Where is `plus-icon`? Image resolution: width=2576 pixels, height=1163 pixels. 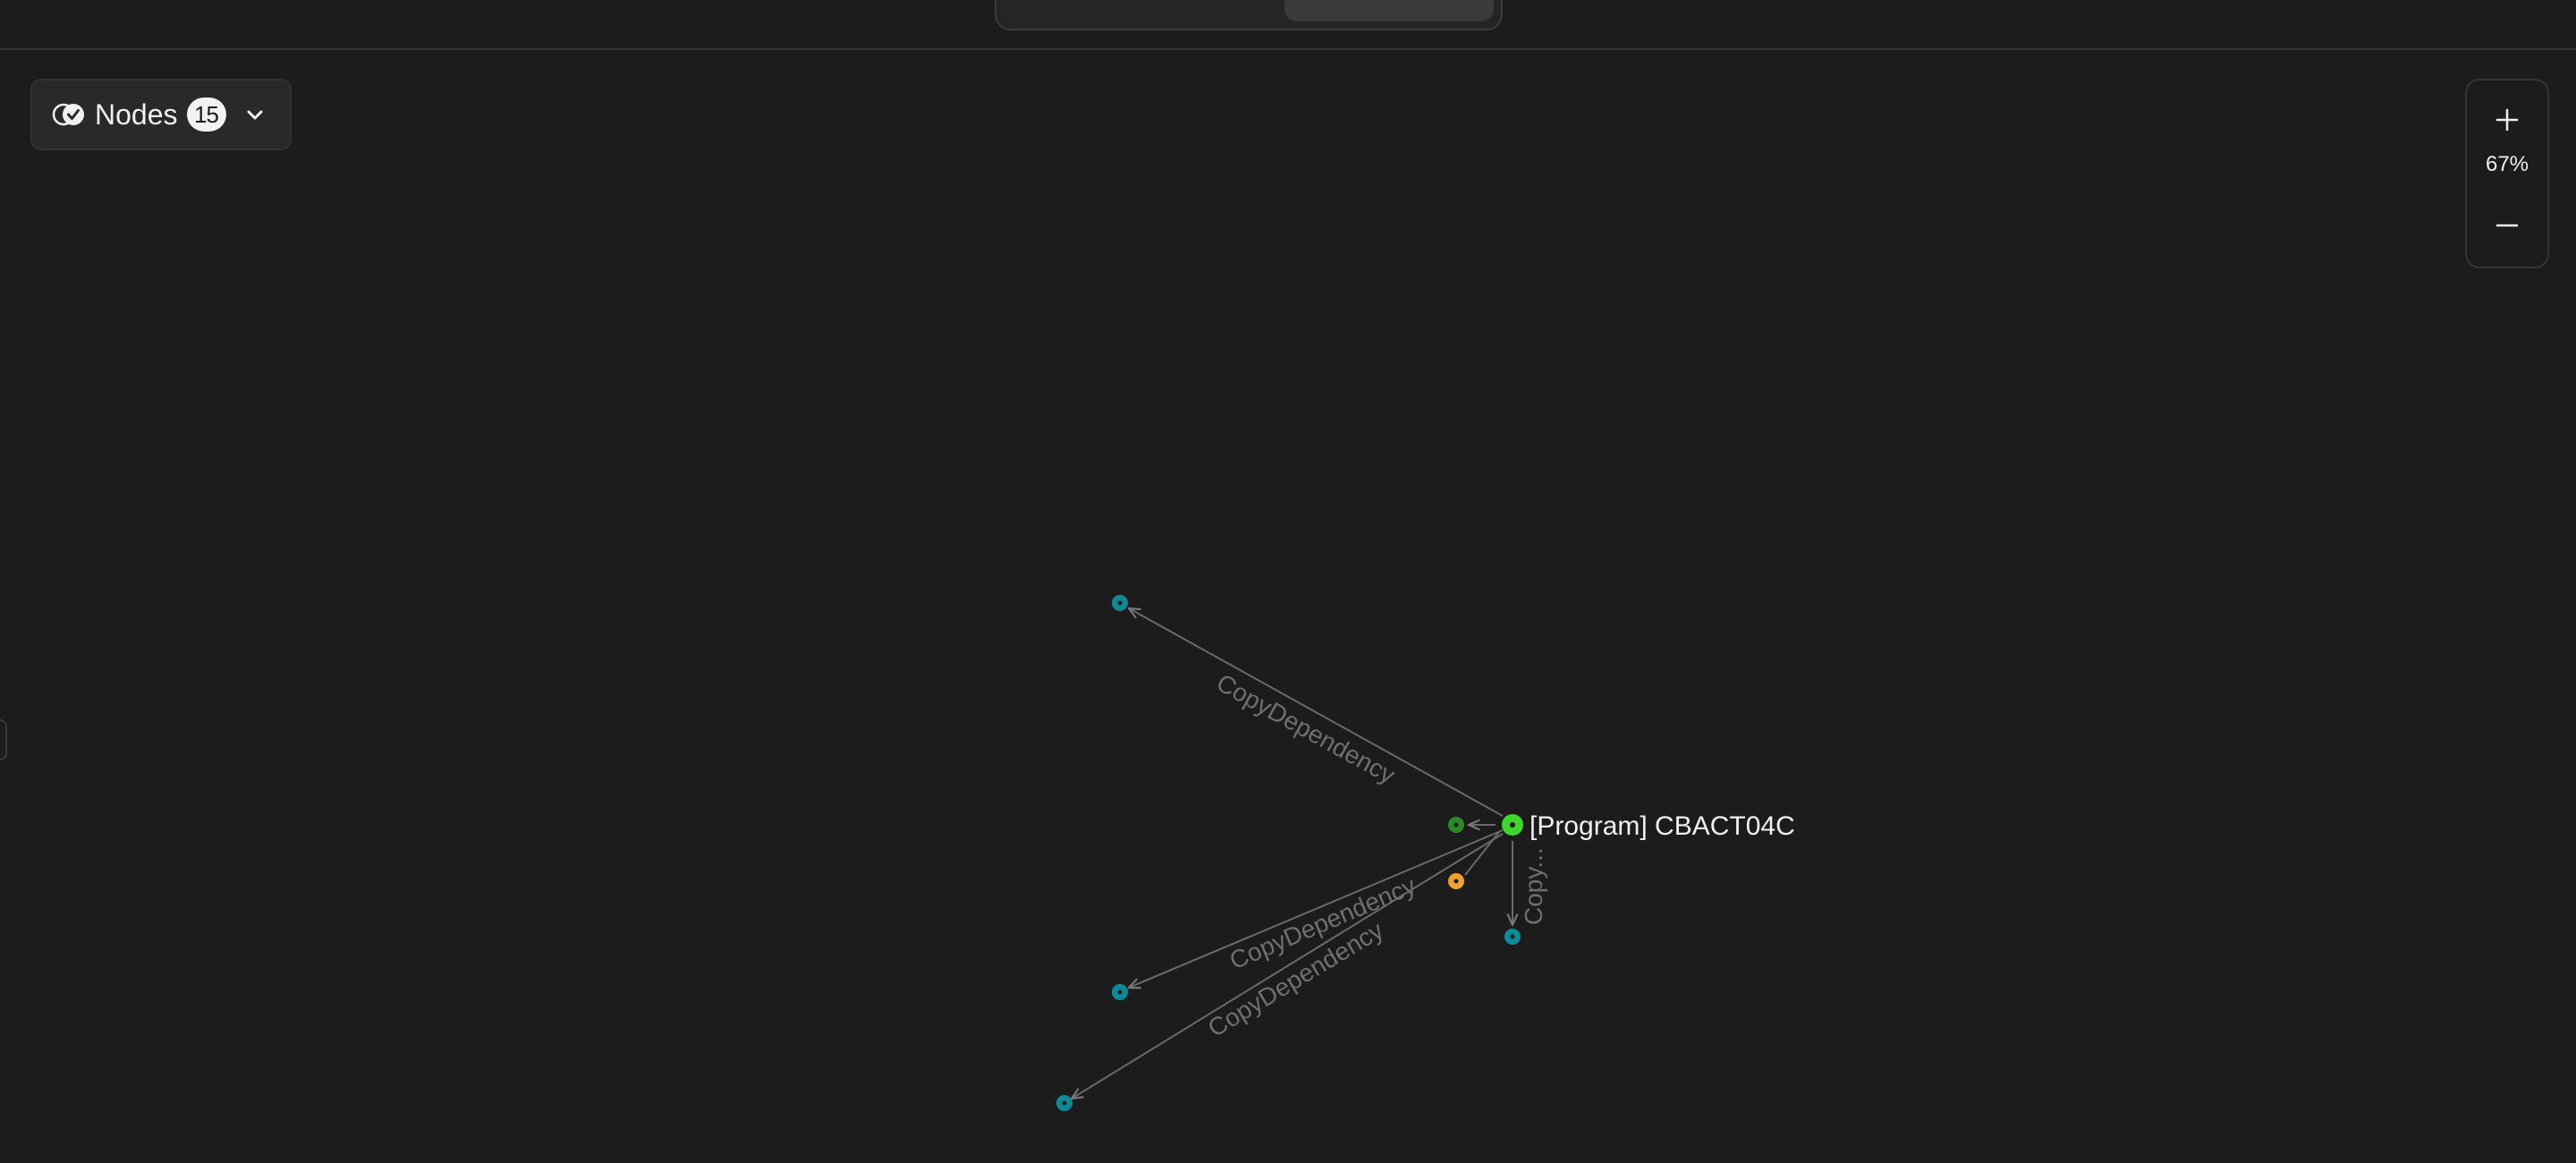 plus-icon is located at coordinates (2507, 120).